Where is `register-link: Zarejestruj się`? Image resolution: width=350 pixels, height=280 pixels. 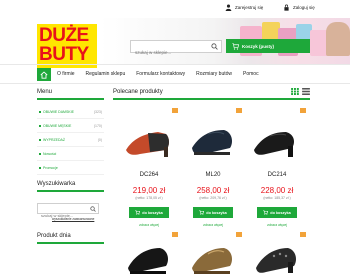
register-link: Zarejestruj się is located at coordinates (244, 7).